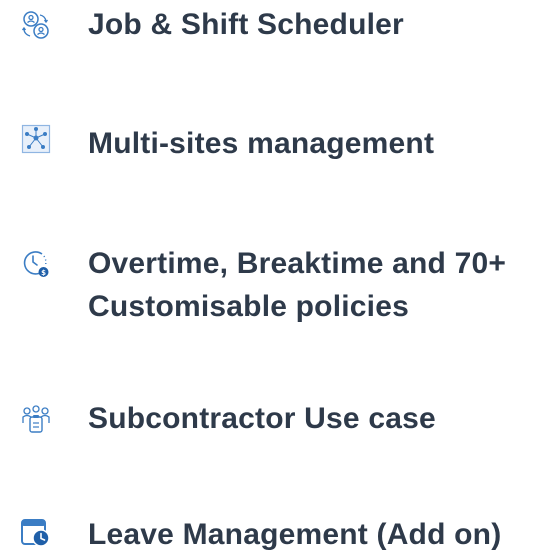  I want to click on multi-sites-management-icon, so click(36, 139).